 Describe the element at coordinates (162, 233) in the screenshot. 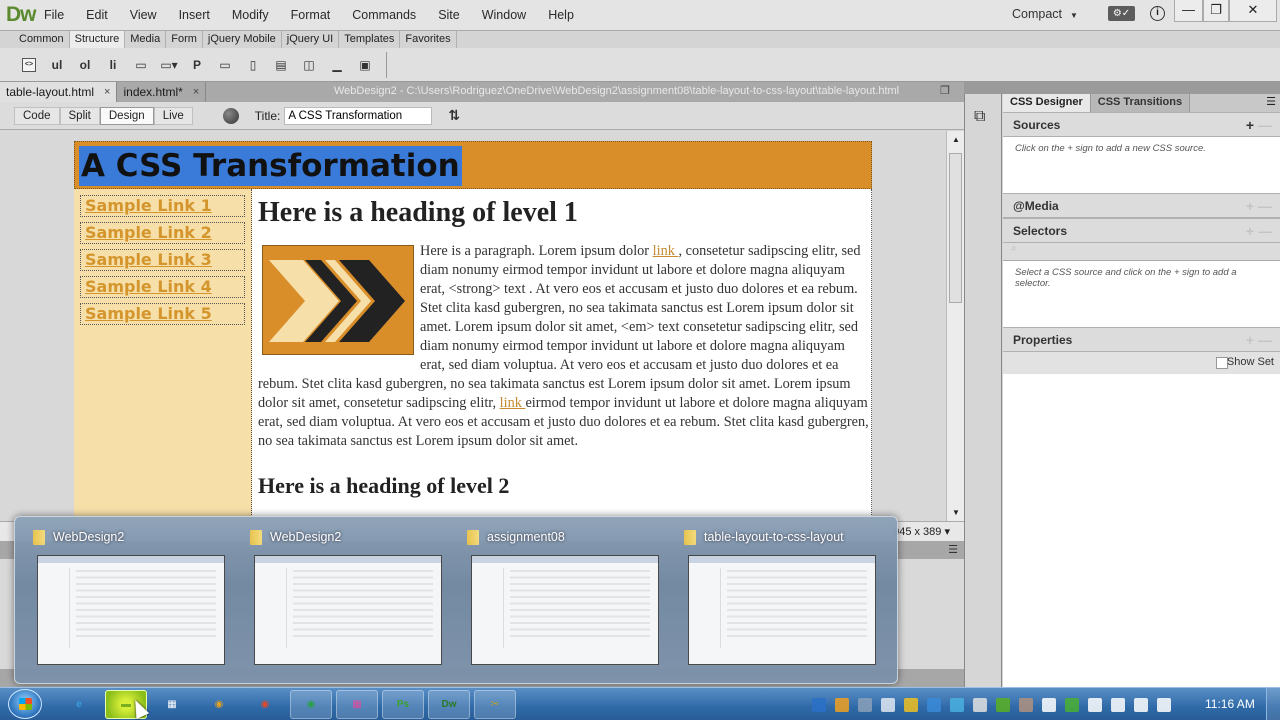

I see `sidebar-link-2: Sample Link 2` at that location.